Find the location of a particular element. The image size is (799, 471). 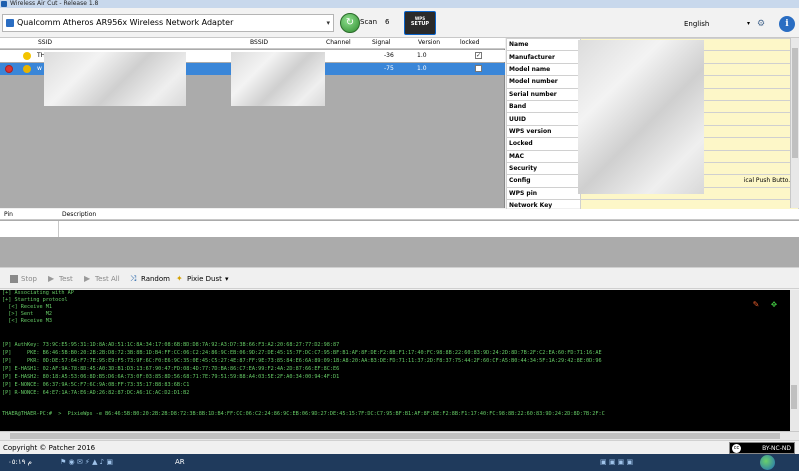

status-bar: Copyright © Patcher 2016 cc BY-NC-ND is located at coordinates (399, 447).